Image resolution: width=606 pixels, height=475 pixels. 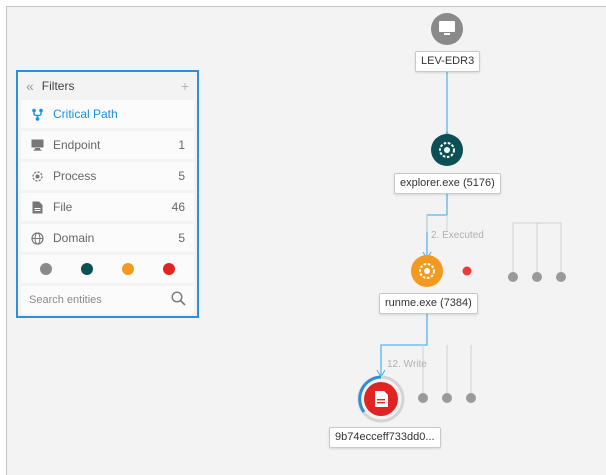 What do you see at coordinates (86, 269) in the screenshot?
I see `color-filter-teal` at bounding box center [86, 269].